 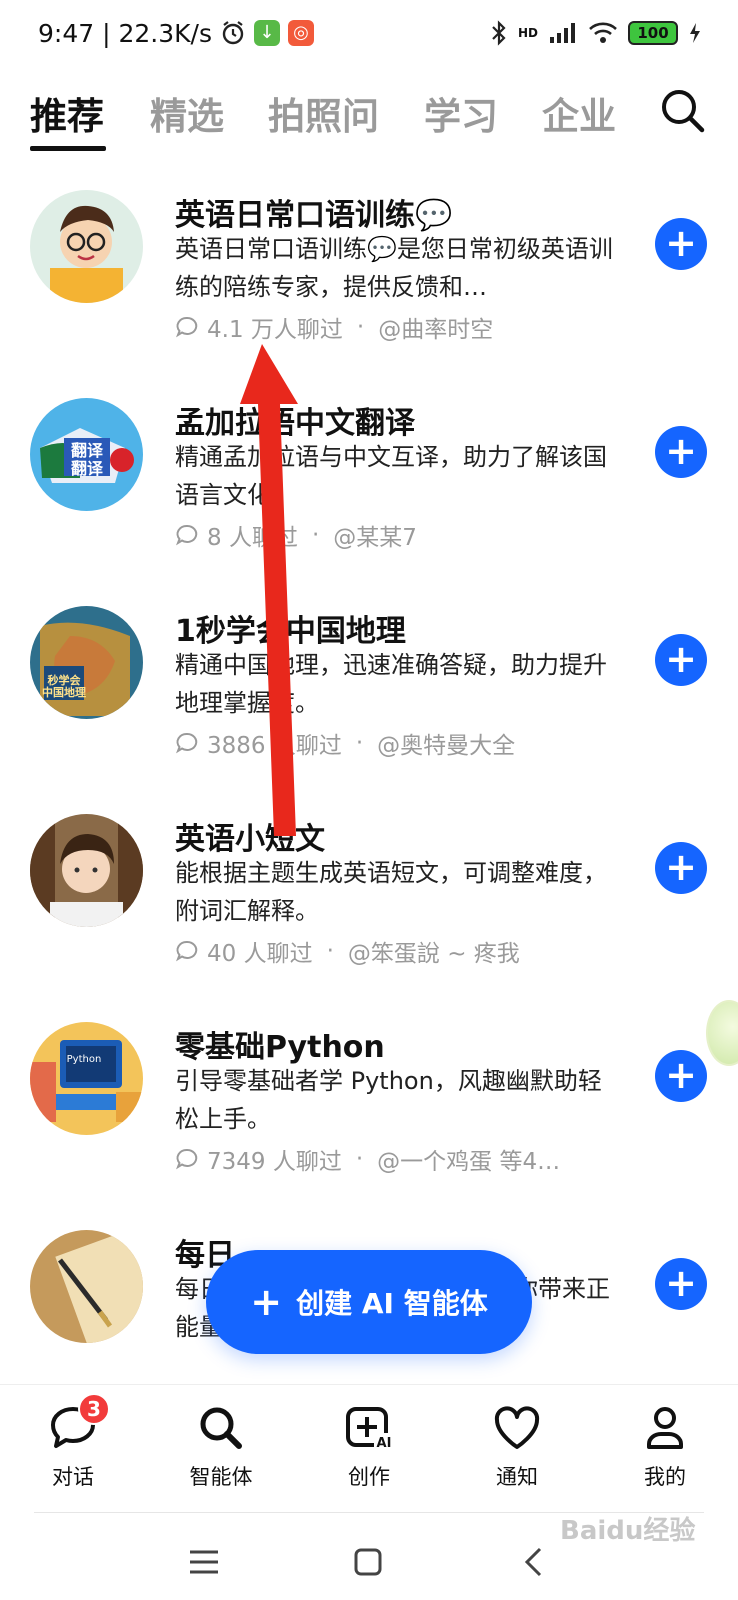 What do you see at coordinates (665, 1477) in the screenshot?
I see `nav-label: 我的` at bounding box center [665, 1477].